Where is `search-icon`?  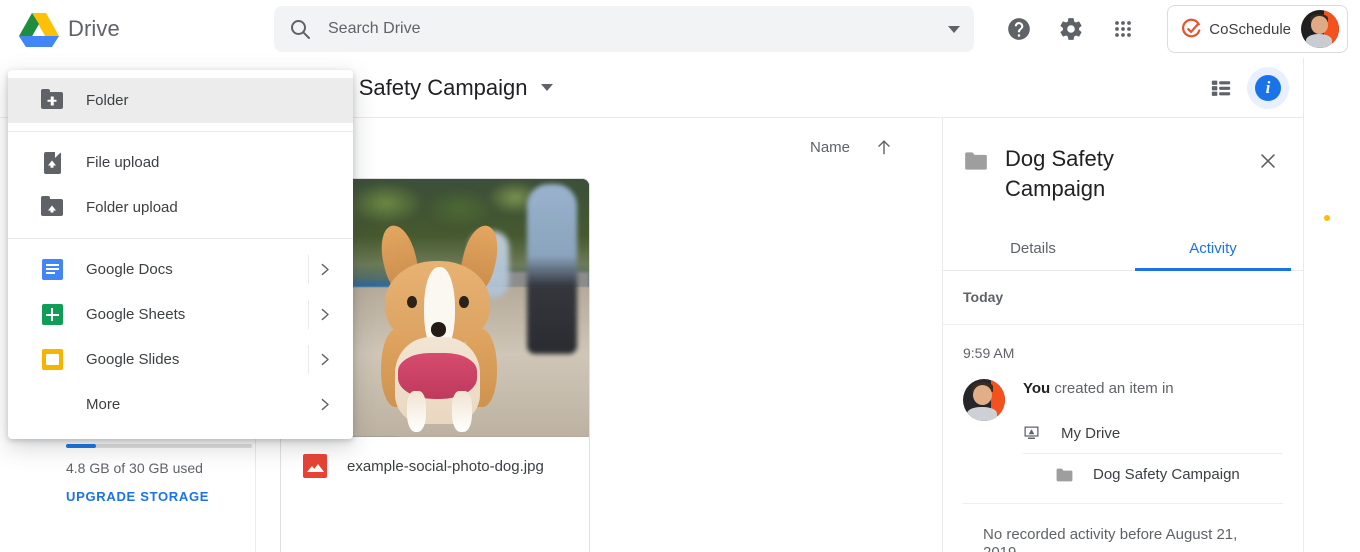
search-icon is located at coordinates (300, 29).